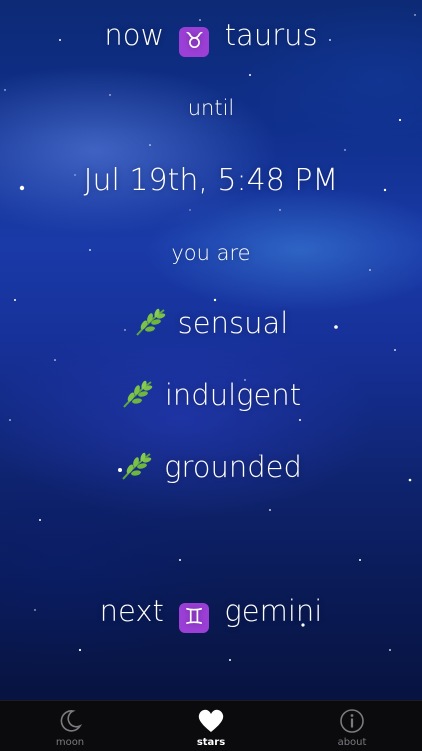 This screenshot has width=422, height=751. What do you see at coordinates (134, 35) in the screenshot?
I see `current-prefix: now` at bounding box center [134, 35].